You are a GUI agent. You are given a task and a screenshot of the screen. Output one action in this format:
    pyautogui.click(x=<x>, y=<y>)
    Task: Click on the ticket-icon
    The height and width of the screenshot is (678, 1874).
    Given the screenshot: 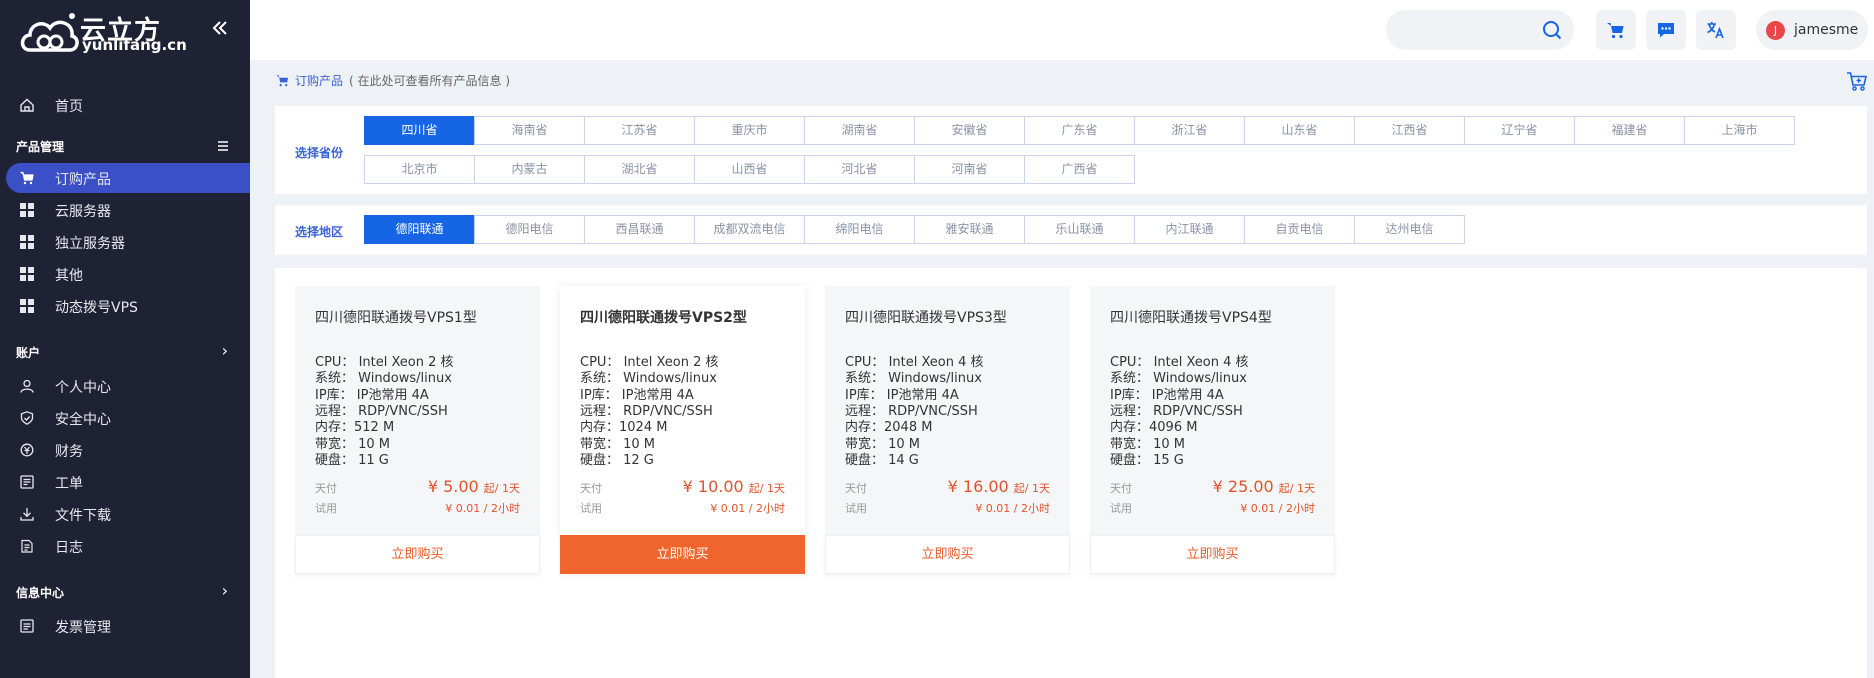 What is the action you would take?
    pyautogui.click(x=27, y=482)
    